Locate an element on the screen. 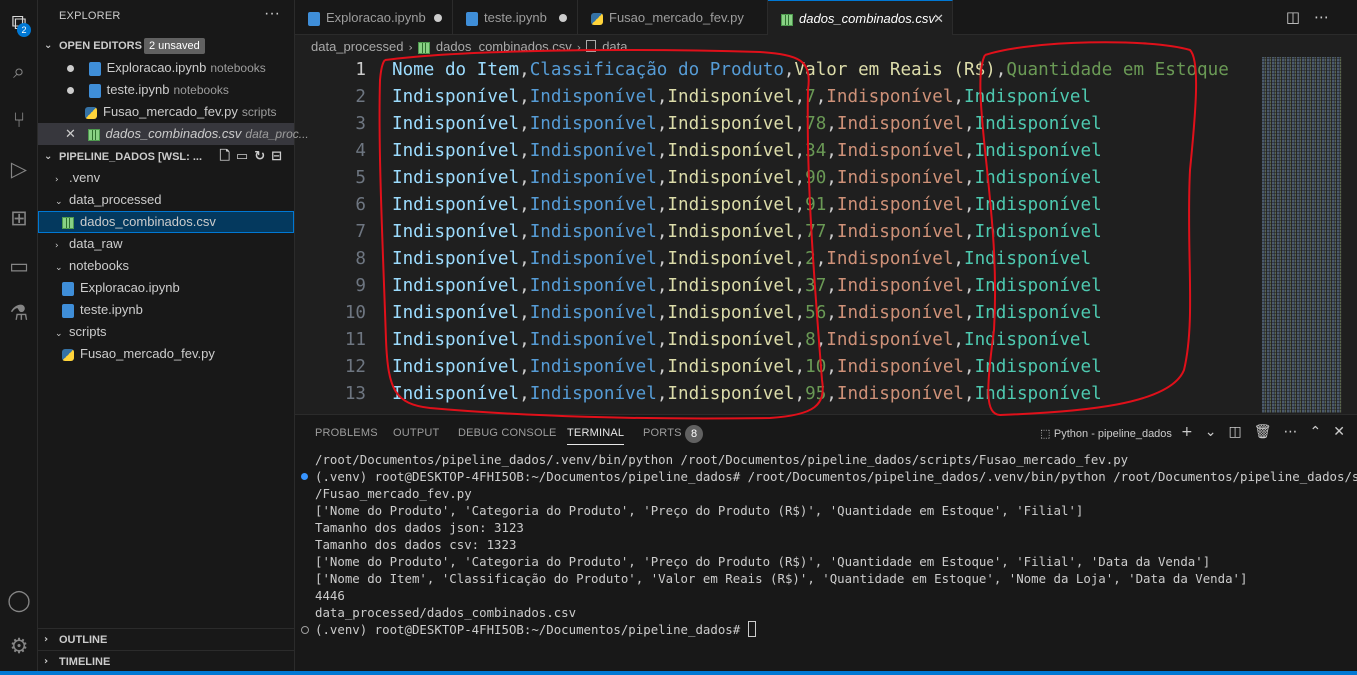  maximize-panel-icon: ⌃ is located at coordinates (1321, 432).